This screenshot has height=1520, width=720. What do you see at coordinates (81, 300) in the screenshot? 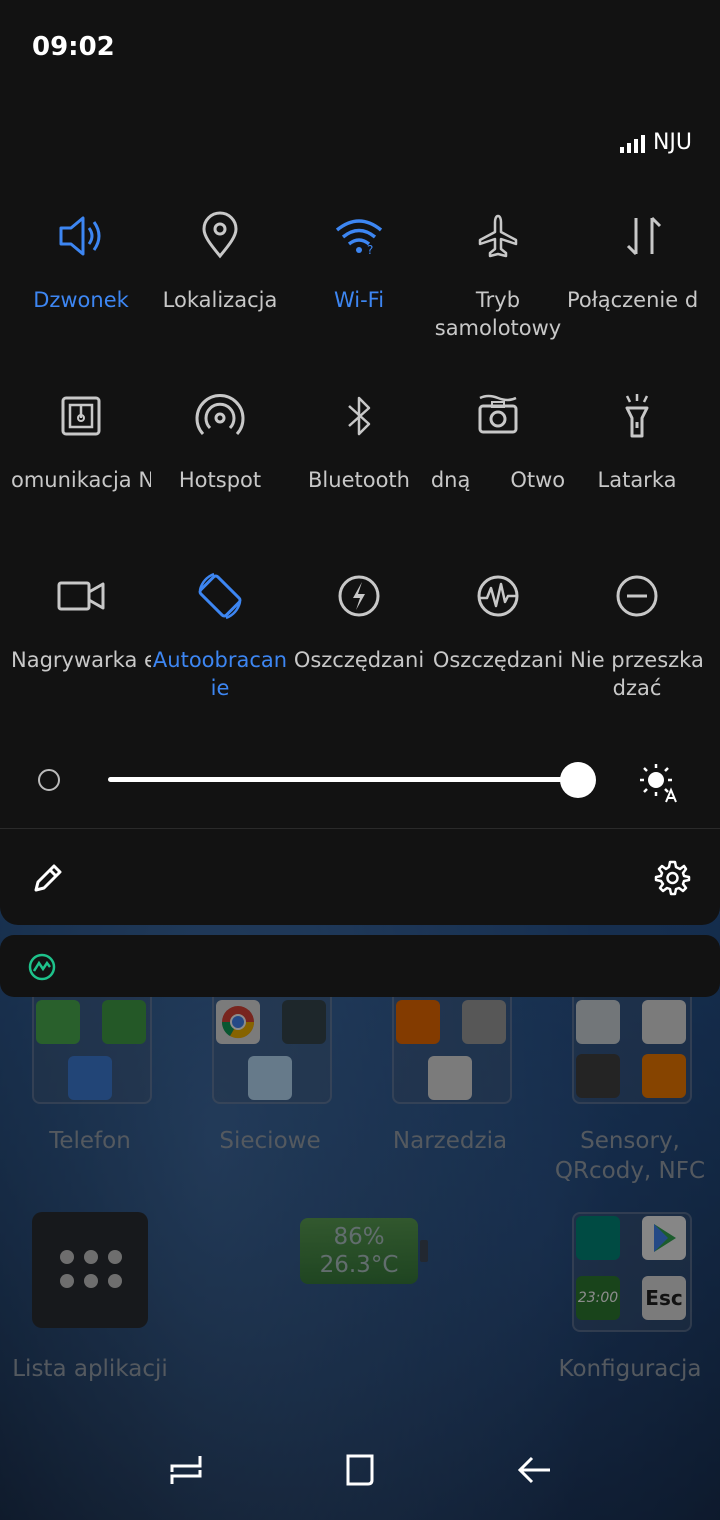
I see `tile-label: Dzwonek` at bounding box center [81, 300].